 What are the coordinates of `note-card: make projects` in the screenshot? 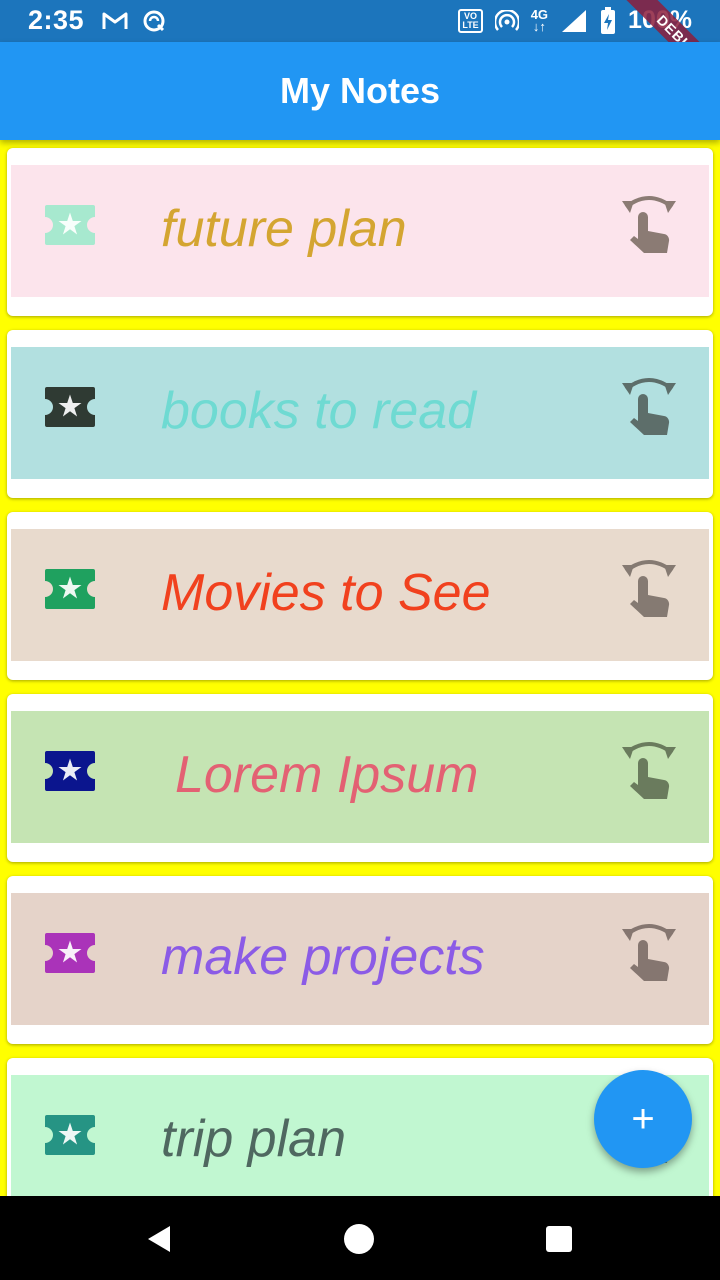 It's located at (360, 960).